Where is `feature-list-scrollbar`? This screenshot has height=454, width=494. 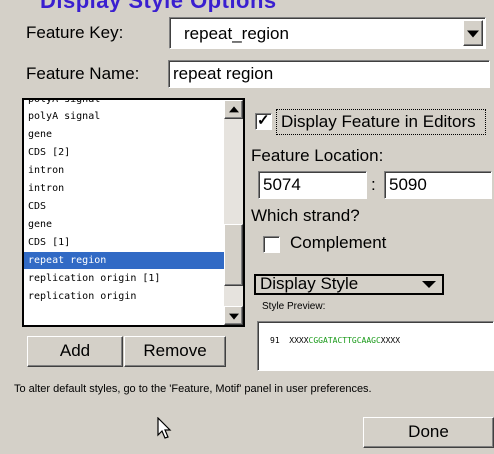 feature-list-scrollbar is located at coordinates (233, 212).